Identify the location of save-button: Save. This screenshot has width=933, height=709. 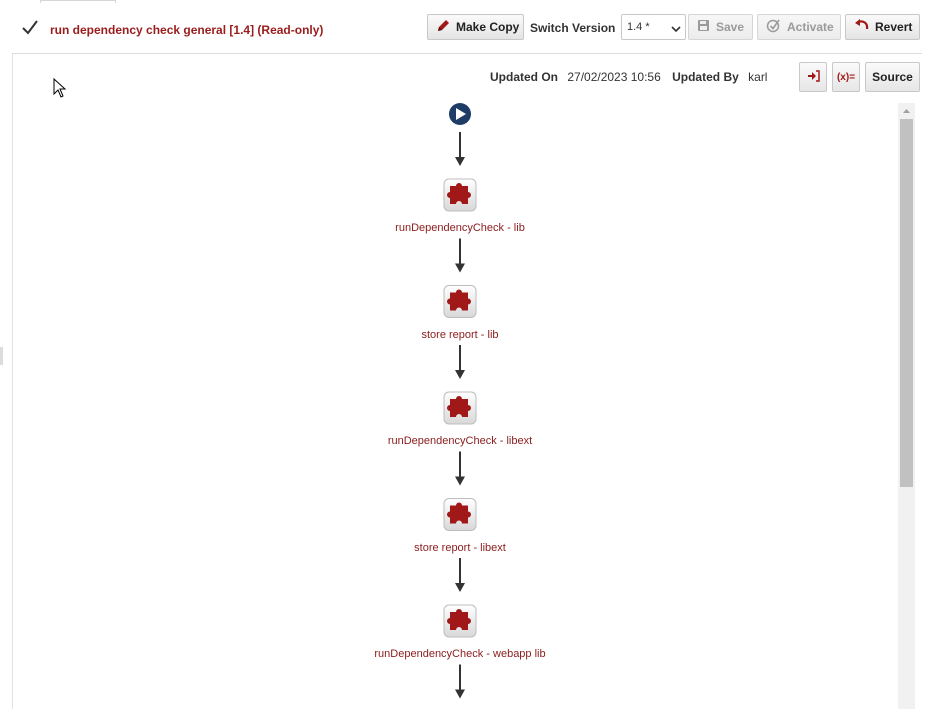
(720, 27).